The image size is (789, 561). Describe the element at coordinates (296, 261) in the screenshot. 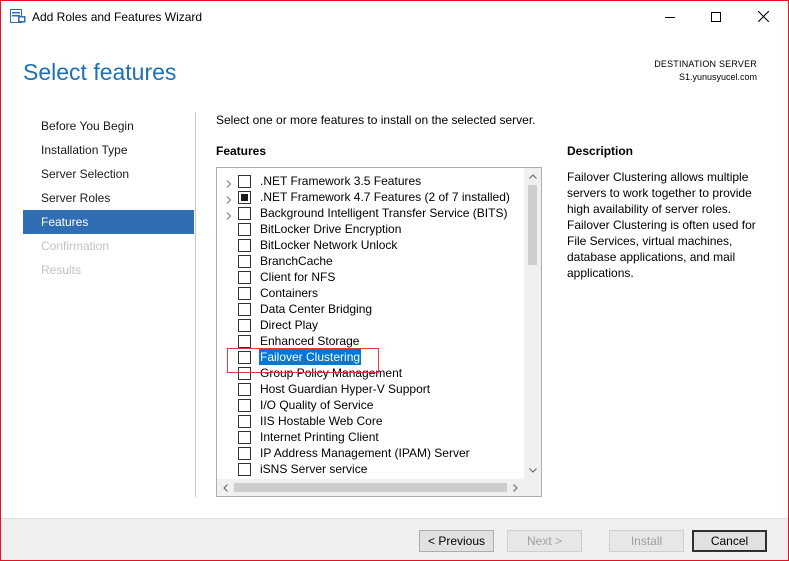

I see `feature-label: BranchCache` at that location.